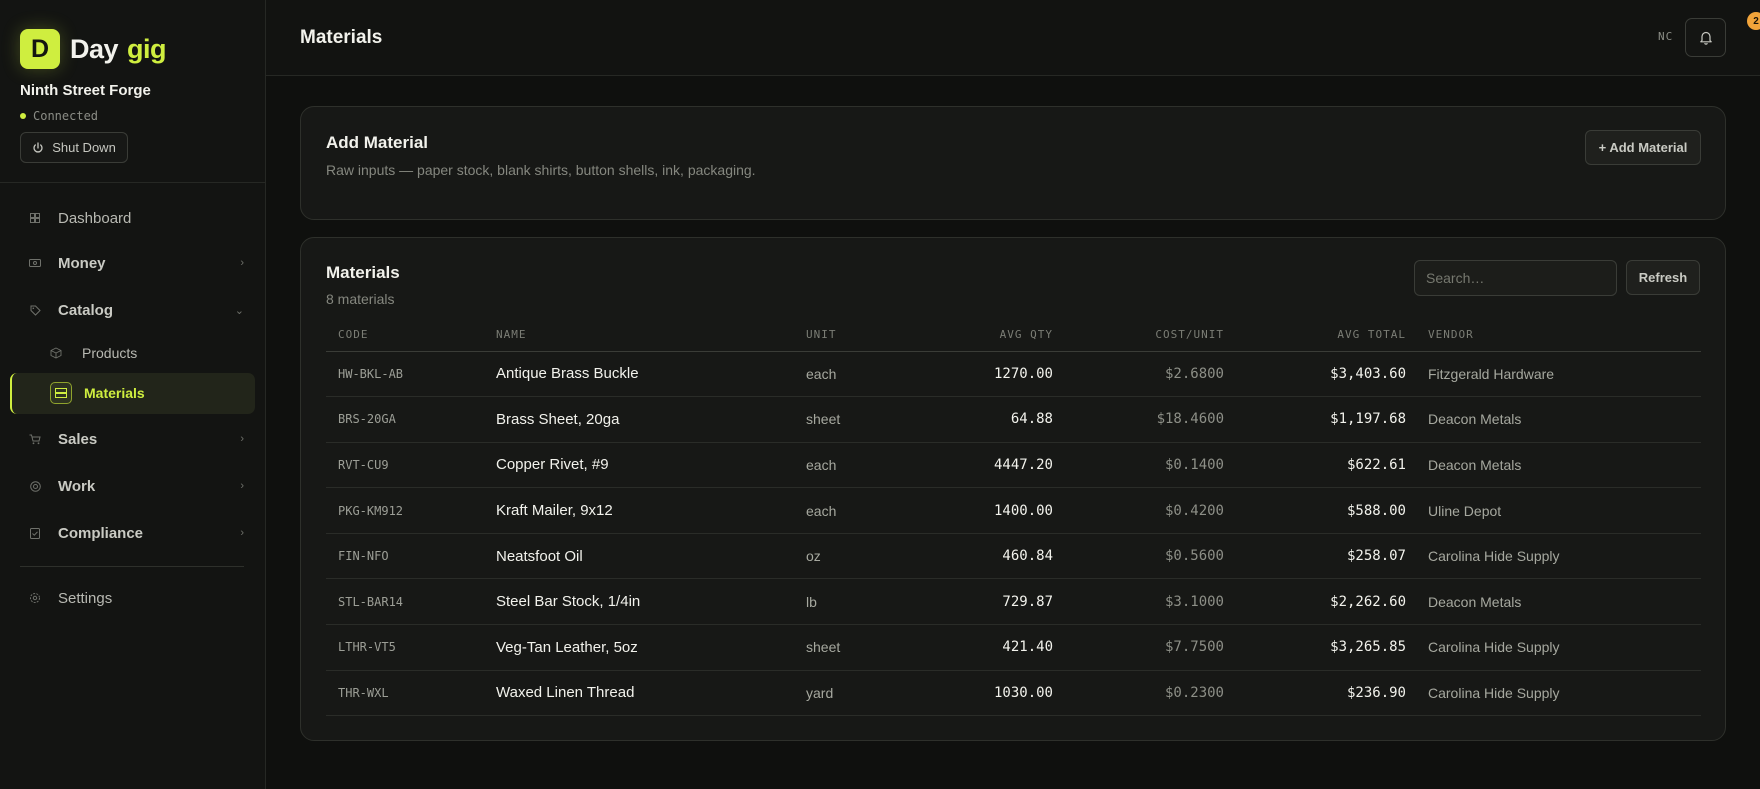  What do you see at coordinates (651, 602) in the screenshot?
I see `cell-name: Steel Bar Stock, 1/4in` at bounding box center [651, 602].